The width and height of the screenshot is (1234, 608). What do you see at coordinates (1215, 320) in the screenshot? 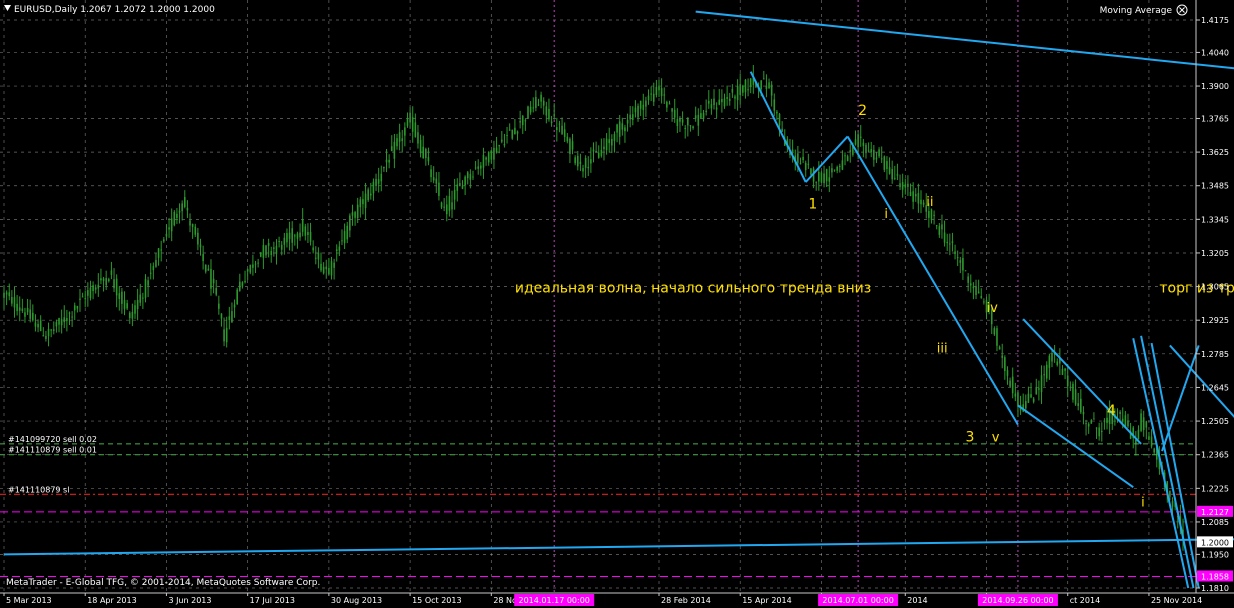
I see `y-tick-label: 1.2925` at bounding box center [1215, 320].